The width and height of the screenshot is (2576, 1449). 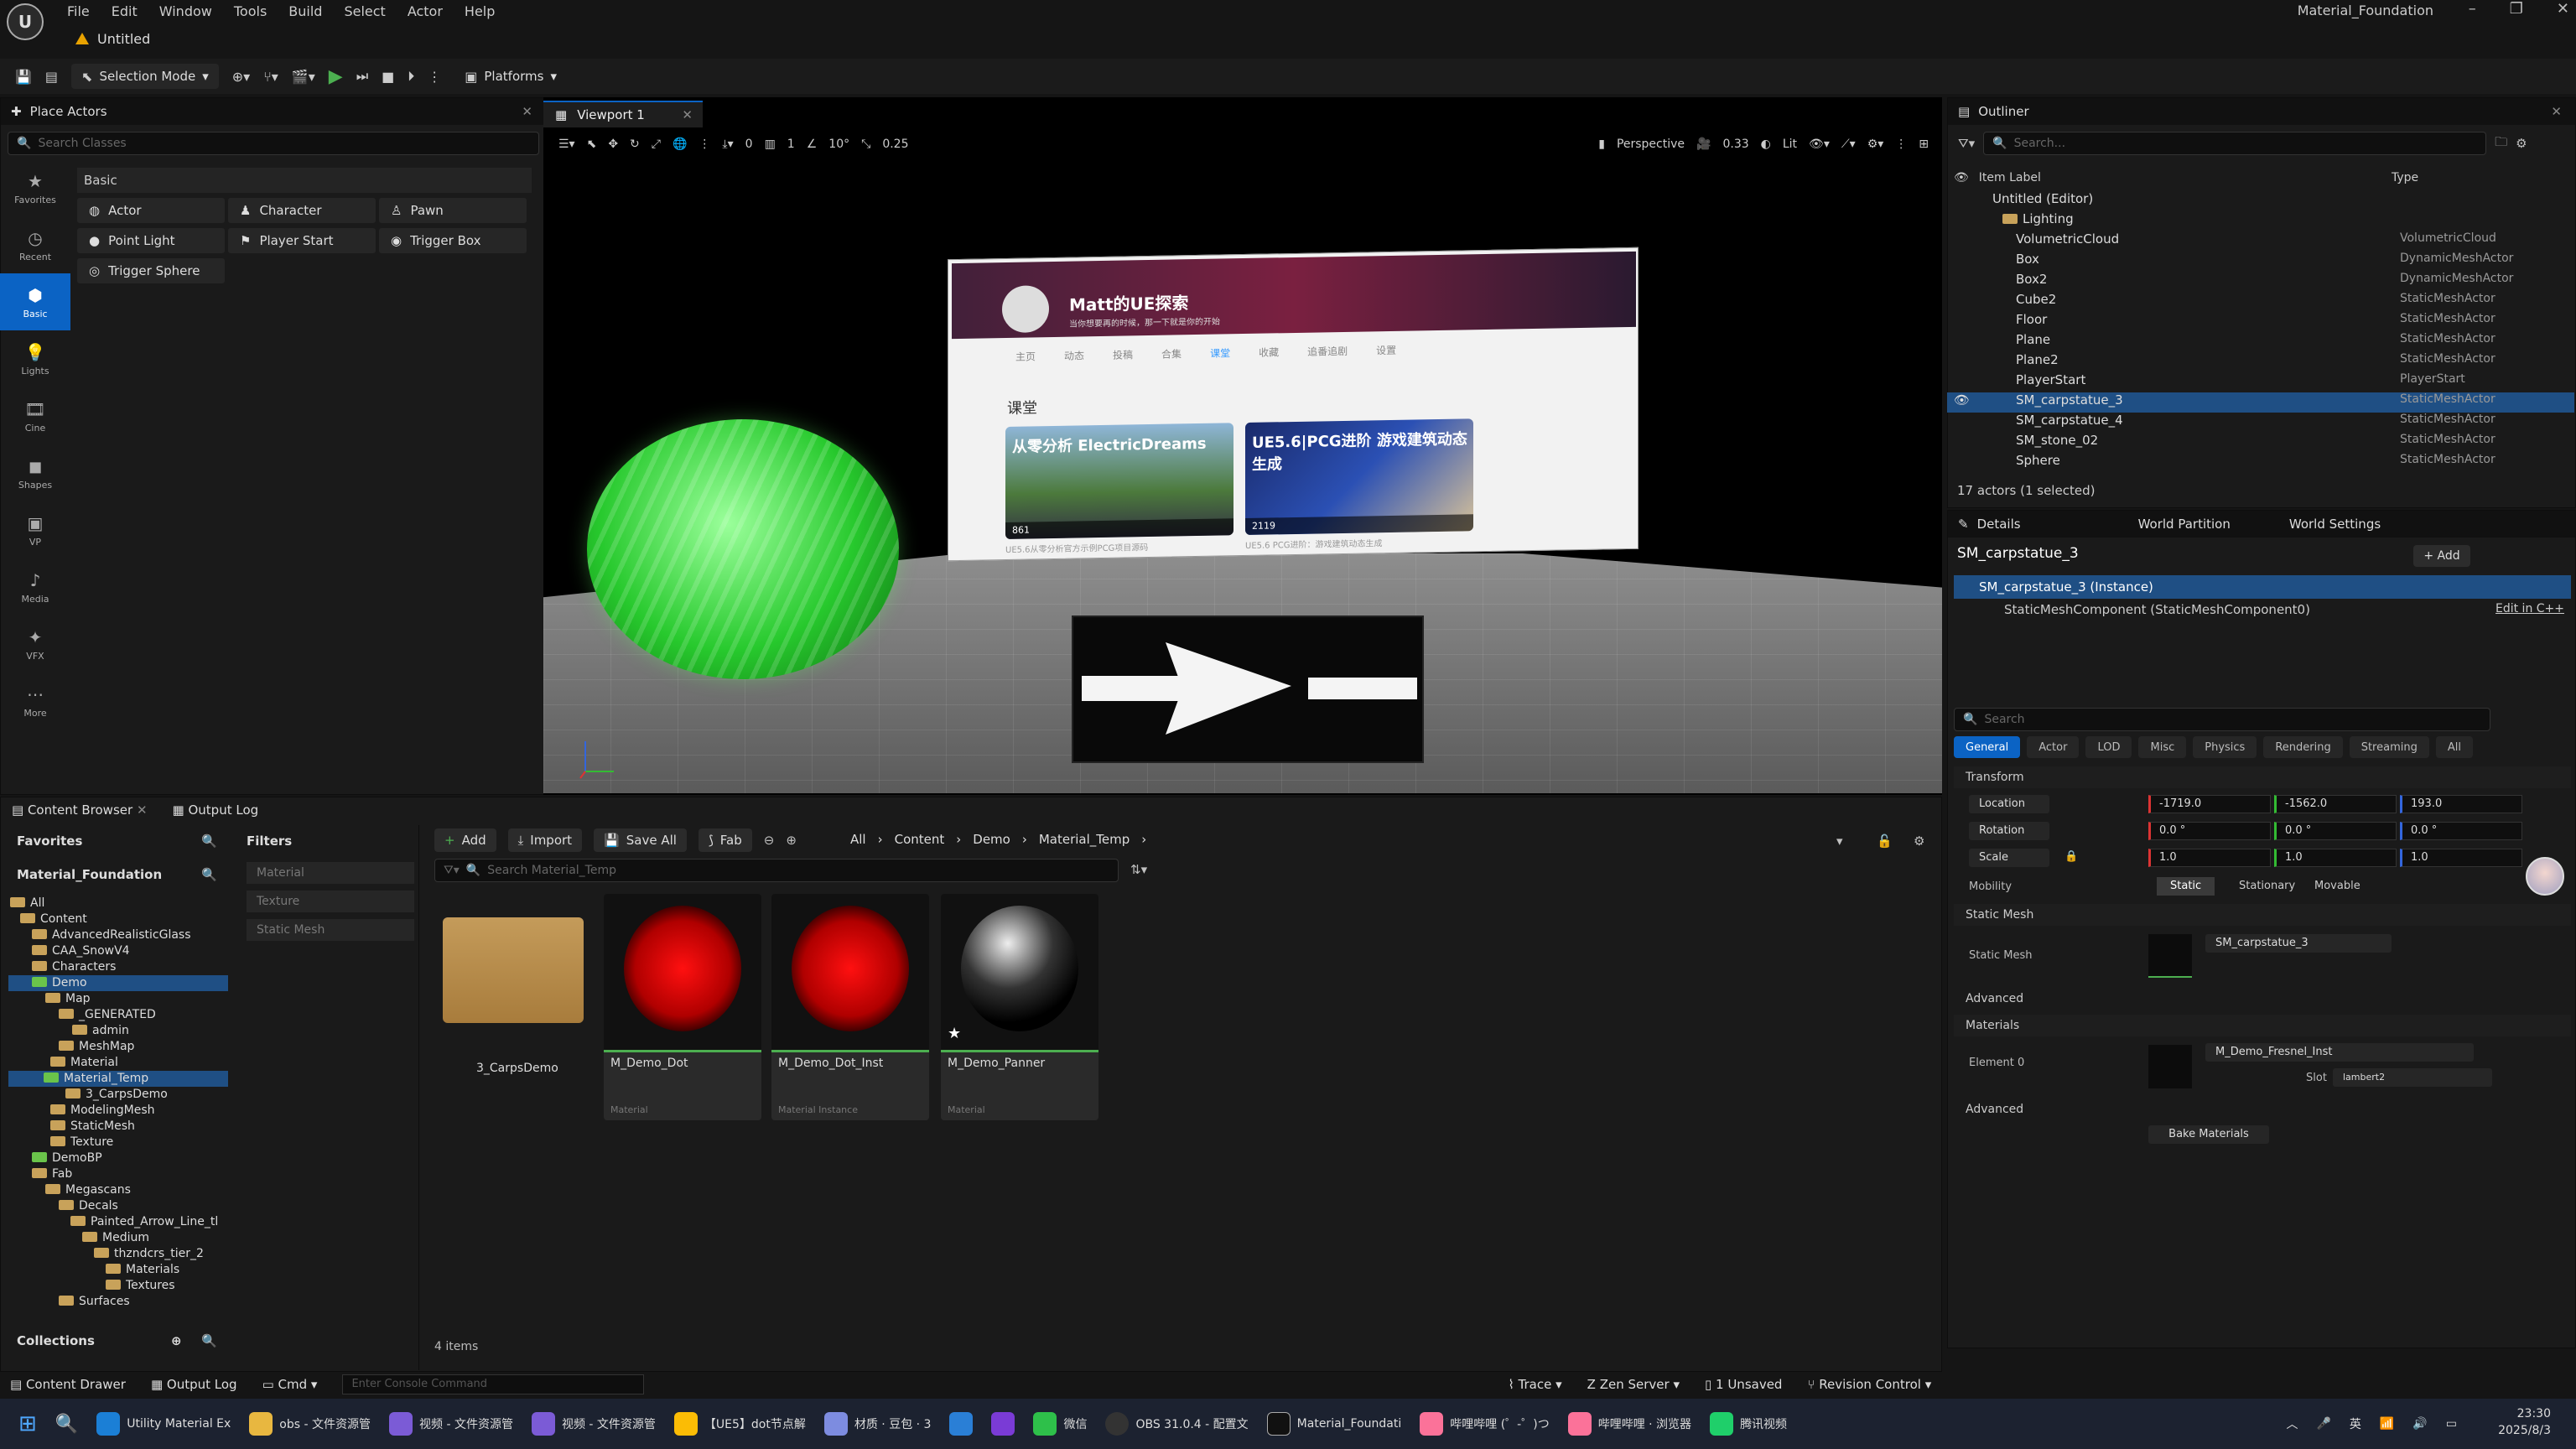 I want to click on tree-node: admin, so click(x=100, y=1031).